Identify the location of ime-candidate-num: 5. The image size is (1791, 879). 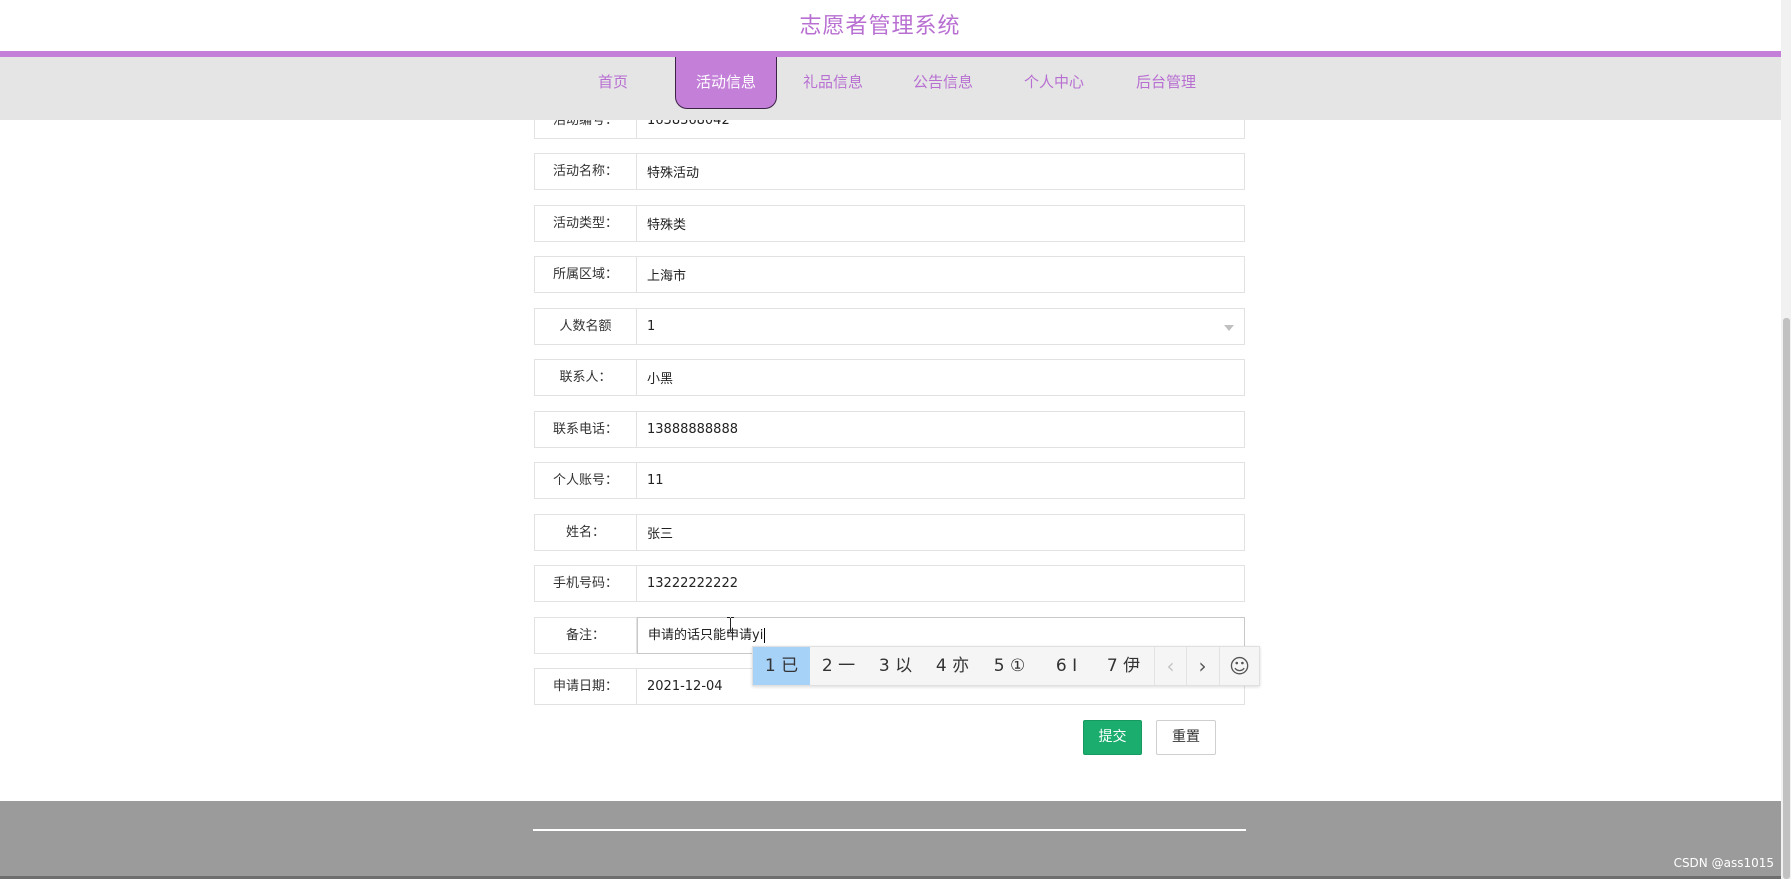
(999, 666).